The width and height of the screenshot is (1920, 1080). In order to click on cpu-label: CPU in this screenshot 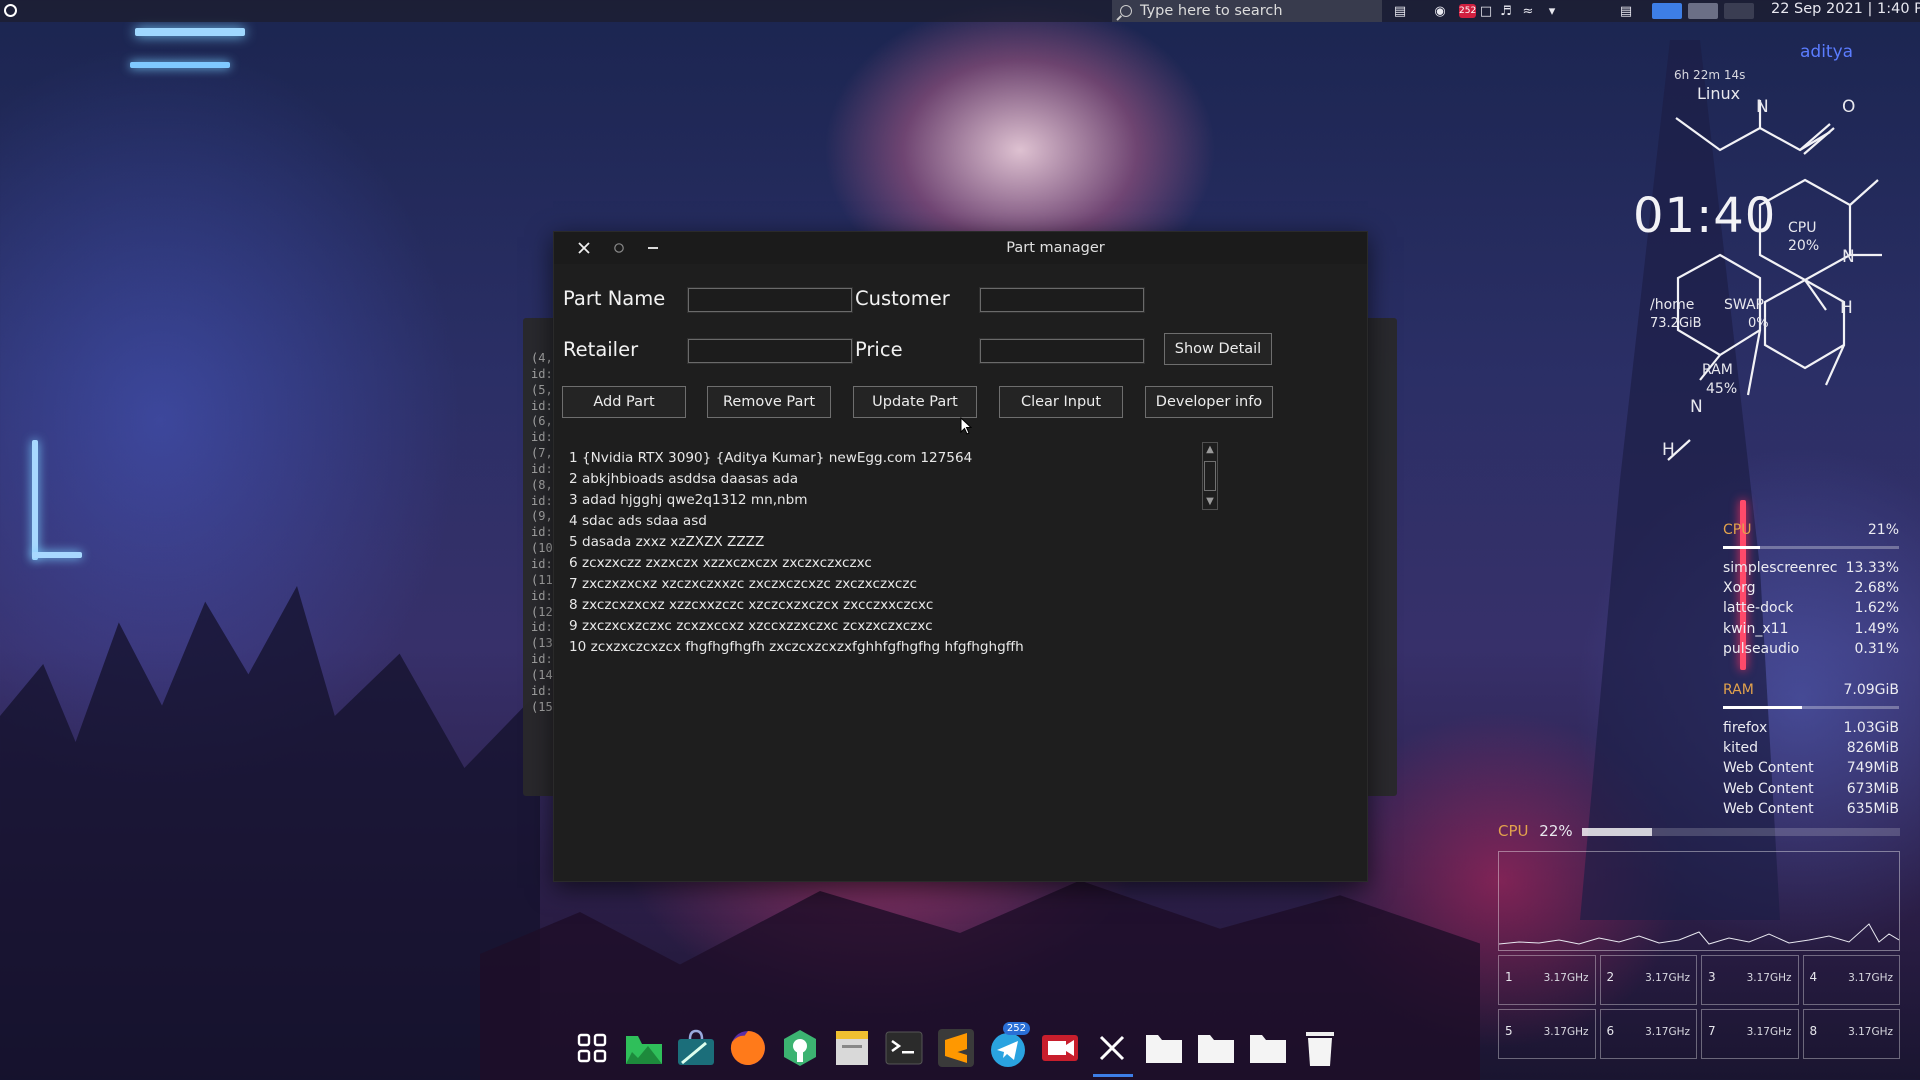, I will do `click(1737, 530)`.